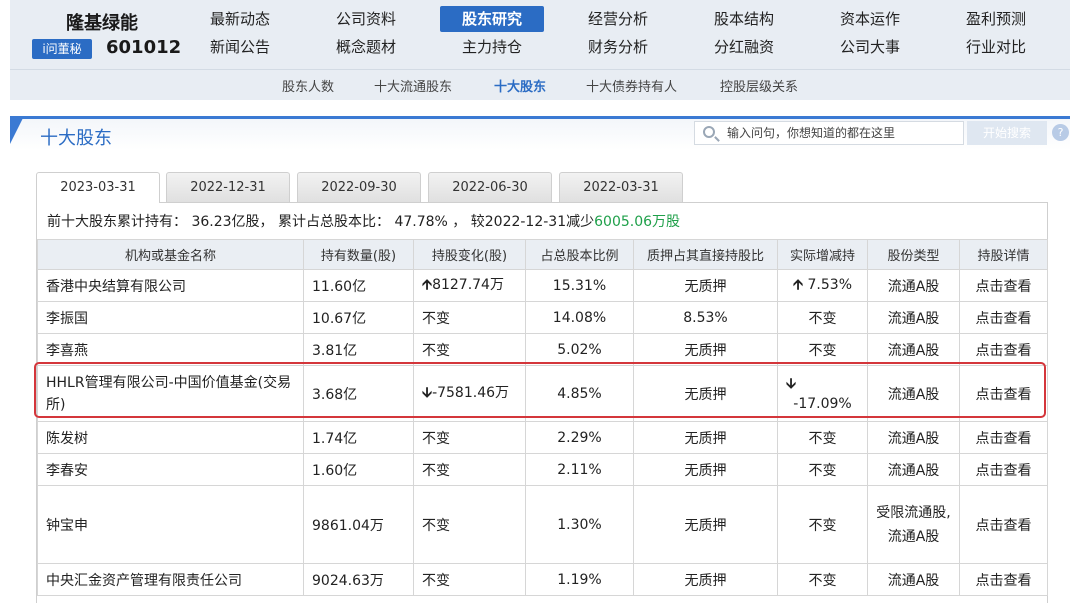  Describe the element at coordinates (759, 85) in the screenshot. I see `subnav-control-hierarchy: 控股层级关系` at that location.